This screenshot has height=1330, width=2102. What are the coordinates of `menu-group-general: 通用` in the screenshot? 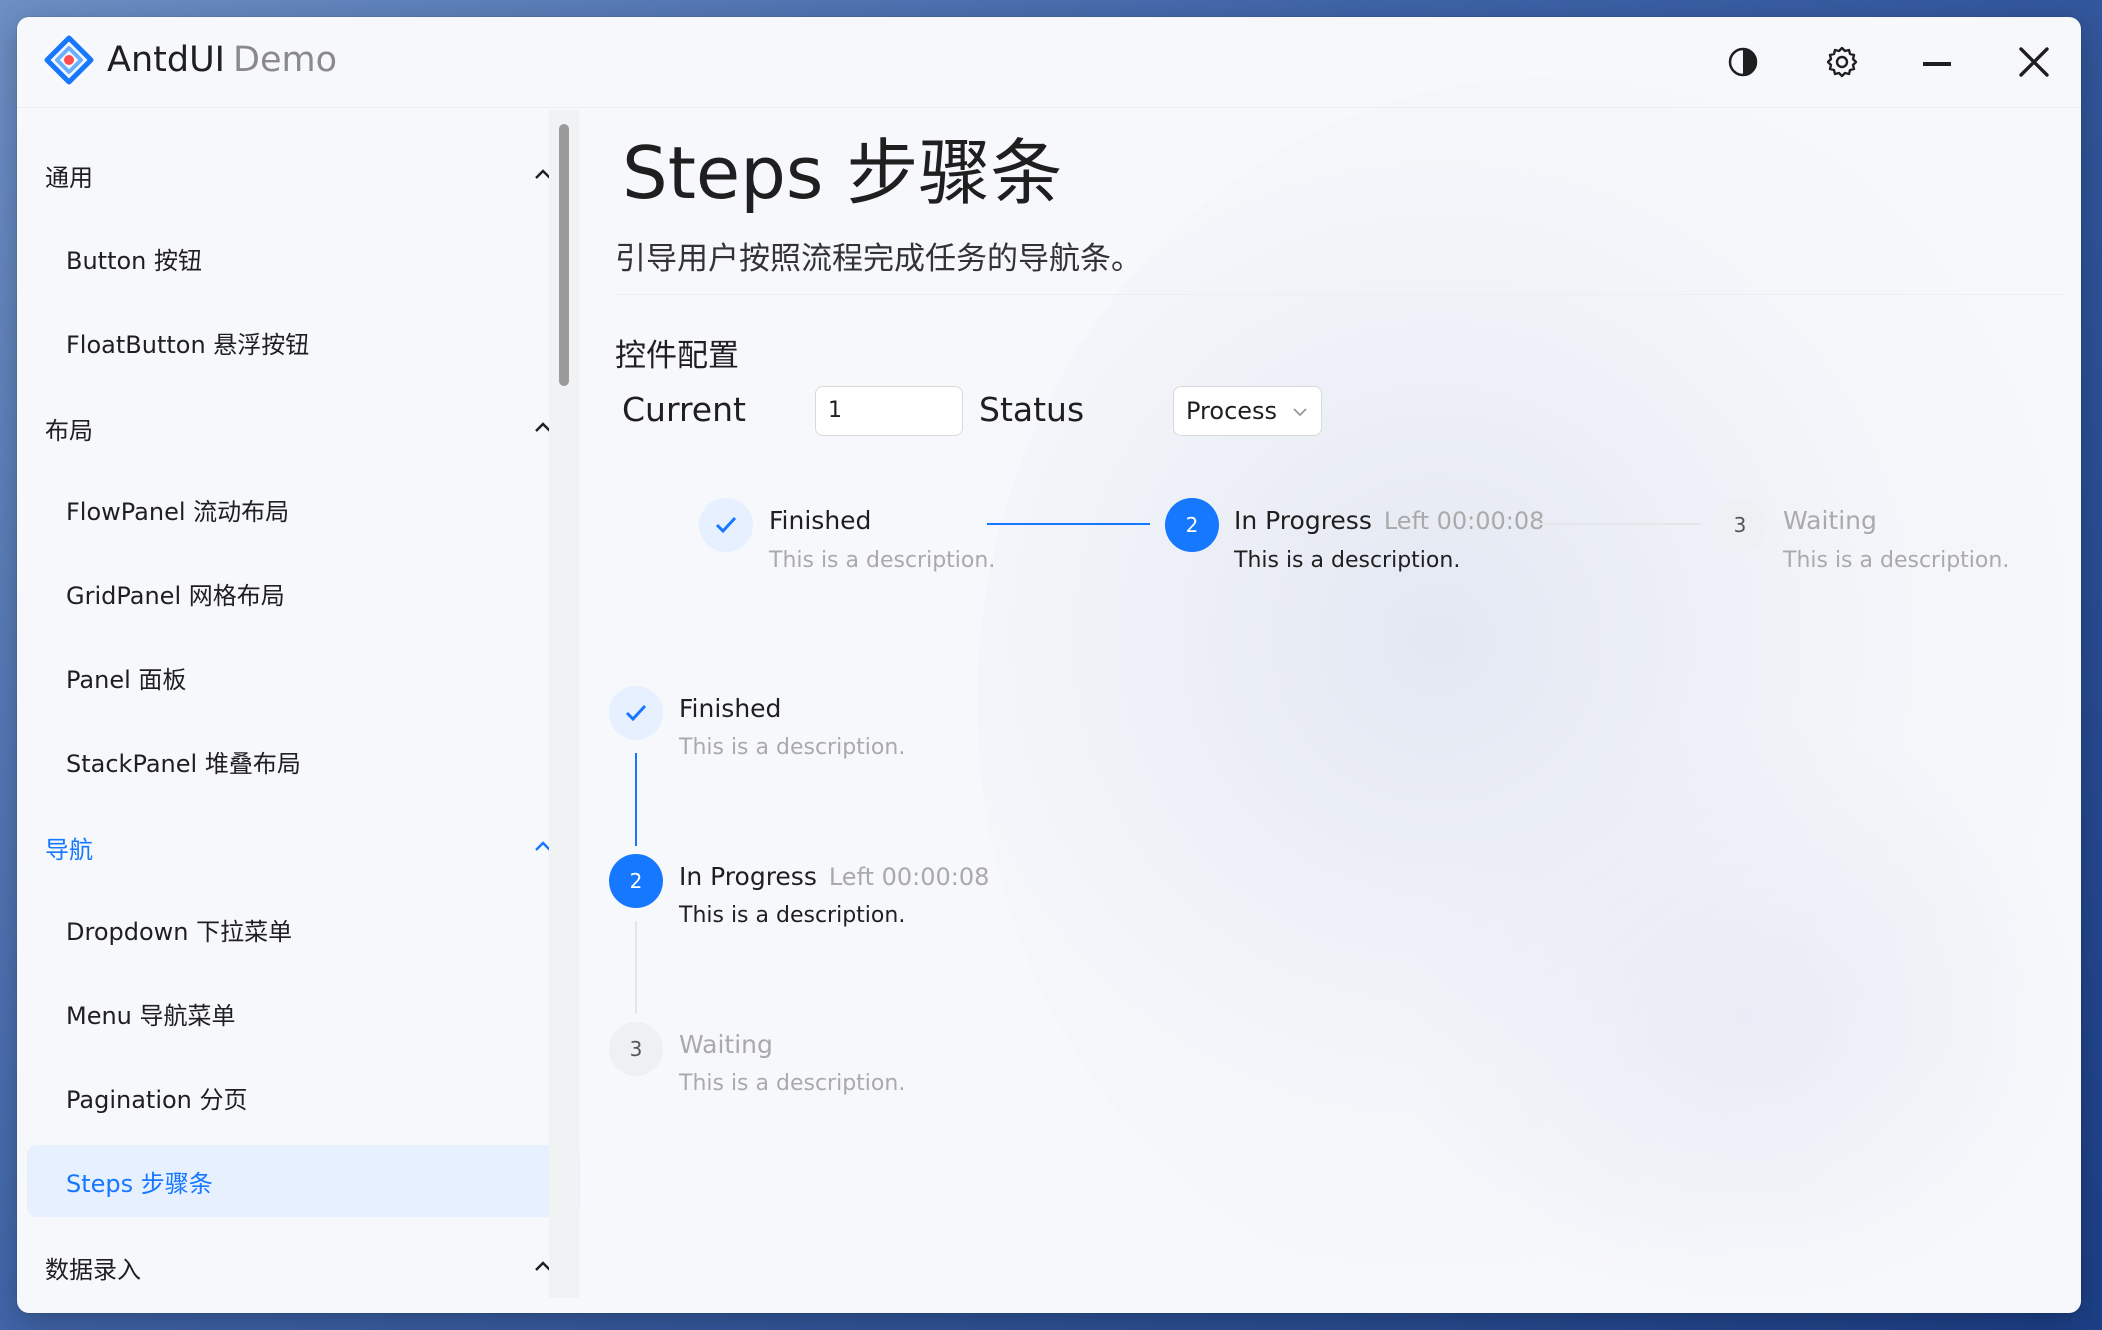 It's located at (300, 175).